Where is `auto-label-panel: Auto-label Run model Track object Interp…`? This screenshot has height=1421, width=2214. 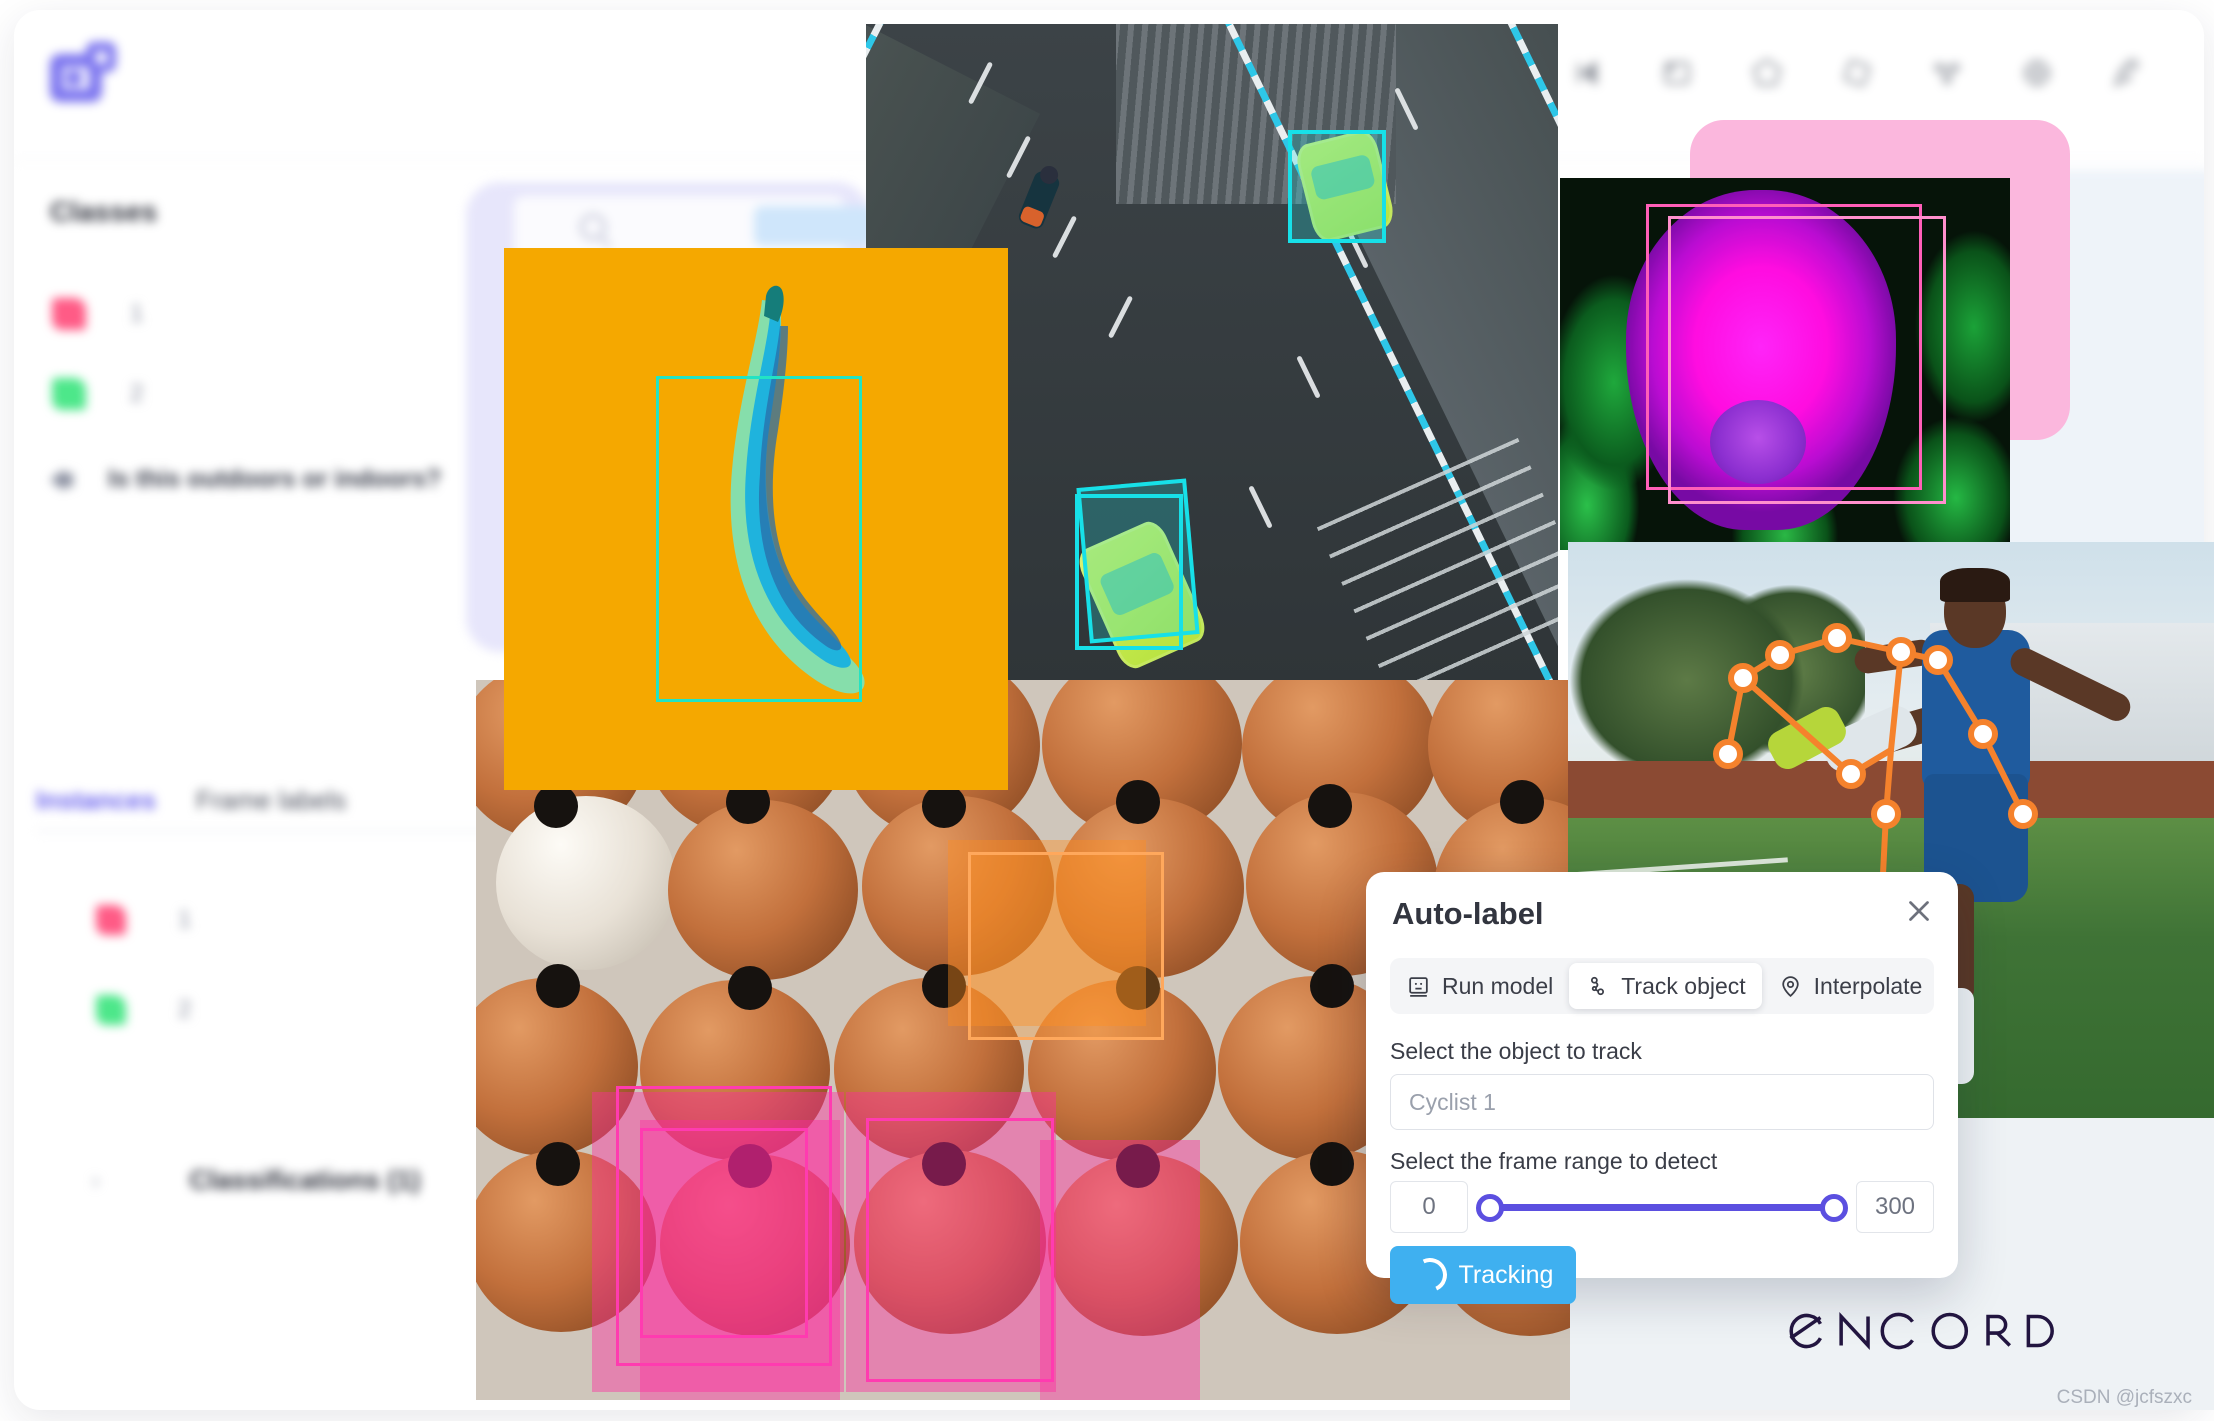 auto-label-panel: Auto-label Run model Track object Interp… is located at coordinates (1662, 1088).